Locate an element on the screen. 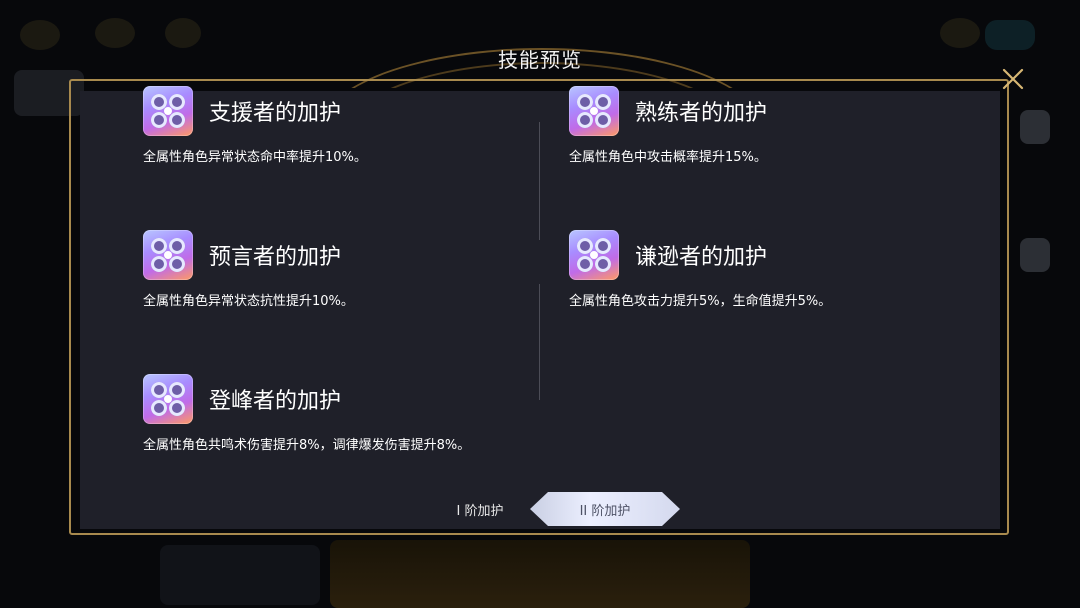 The height and width of the screenshot is (608, 1080). tier-tabs: I 阶加护 II 阶加护 is located at coordinates (545, 509).